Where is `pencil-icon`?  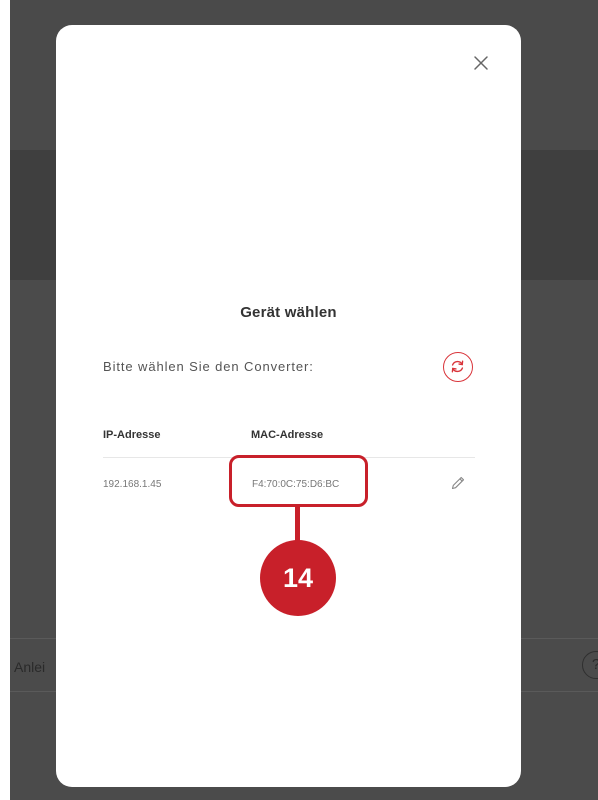 pencil-icon is located at coordinates (458, 483).